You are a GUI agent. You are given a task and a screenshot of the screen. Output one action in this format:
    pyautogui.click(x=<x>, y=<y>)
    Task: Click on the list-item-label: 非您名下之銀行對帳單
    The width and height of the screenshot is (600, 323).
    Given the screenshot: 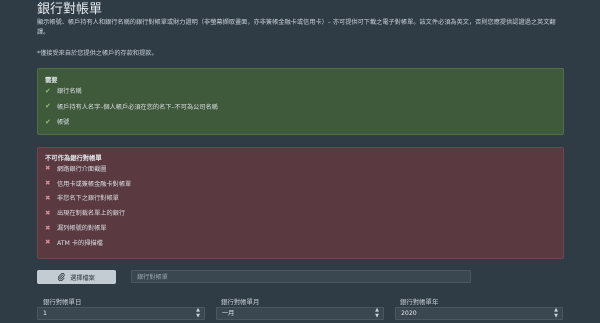 What is the action you would take?
    pyautogui.click(x=88, y=199)
    